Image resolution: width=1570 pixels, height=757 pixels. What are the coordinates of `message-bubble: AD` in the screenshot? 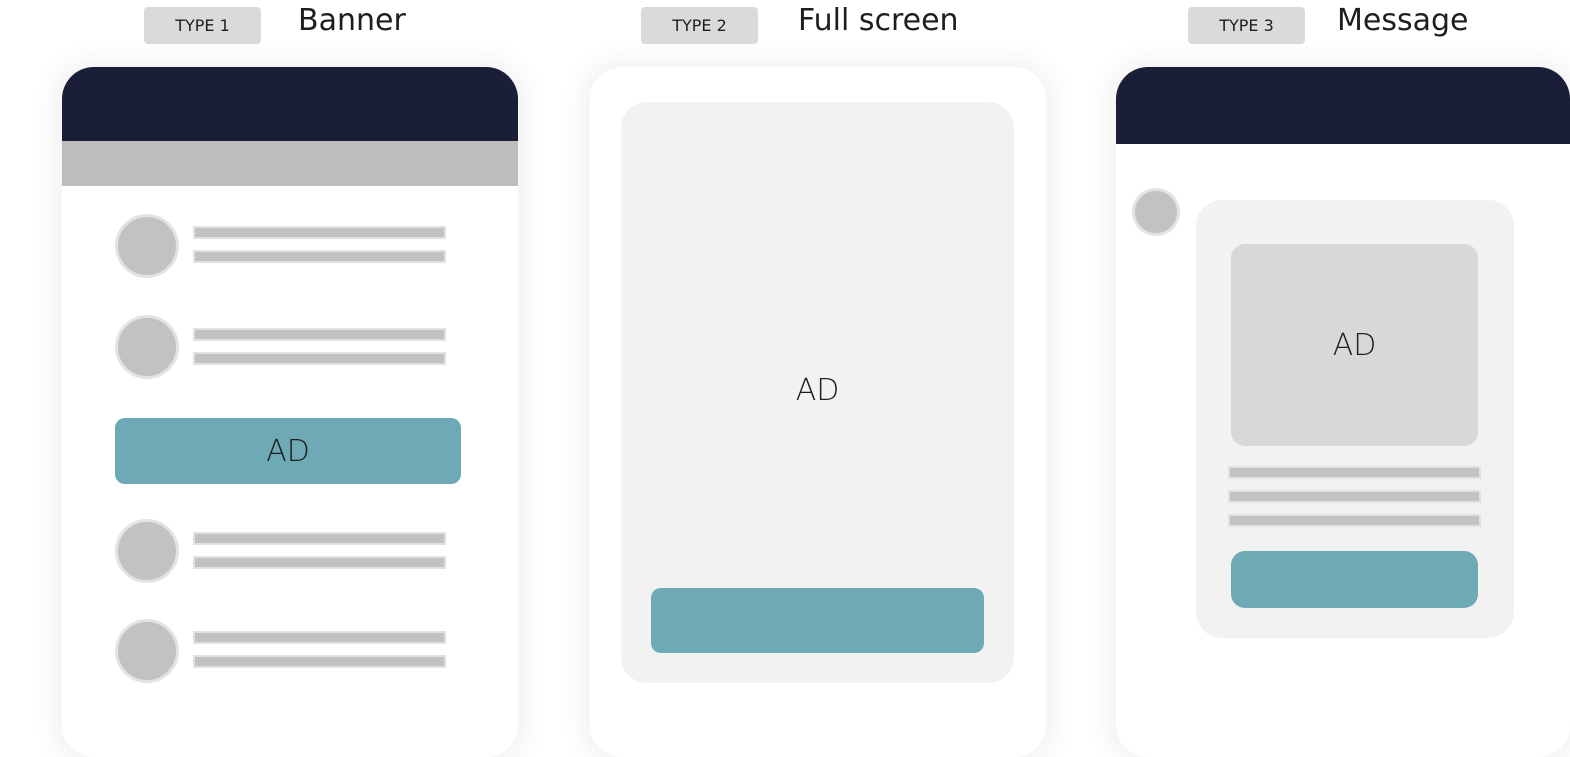 It's located at (1355, 419).